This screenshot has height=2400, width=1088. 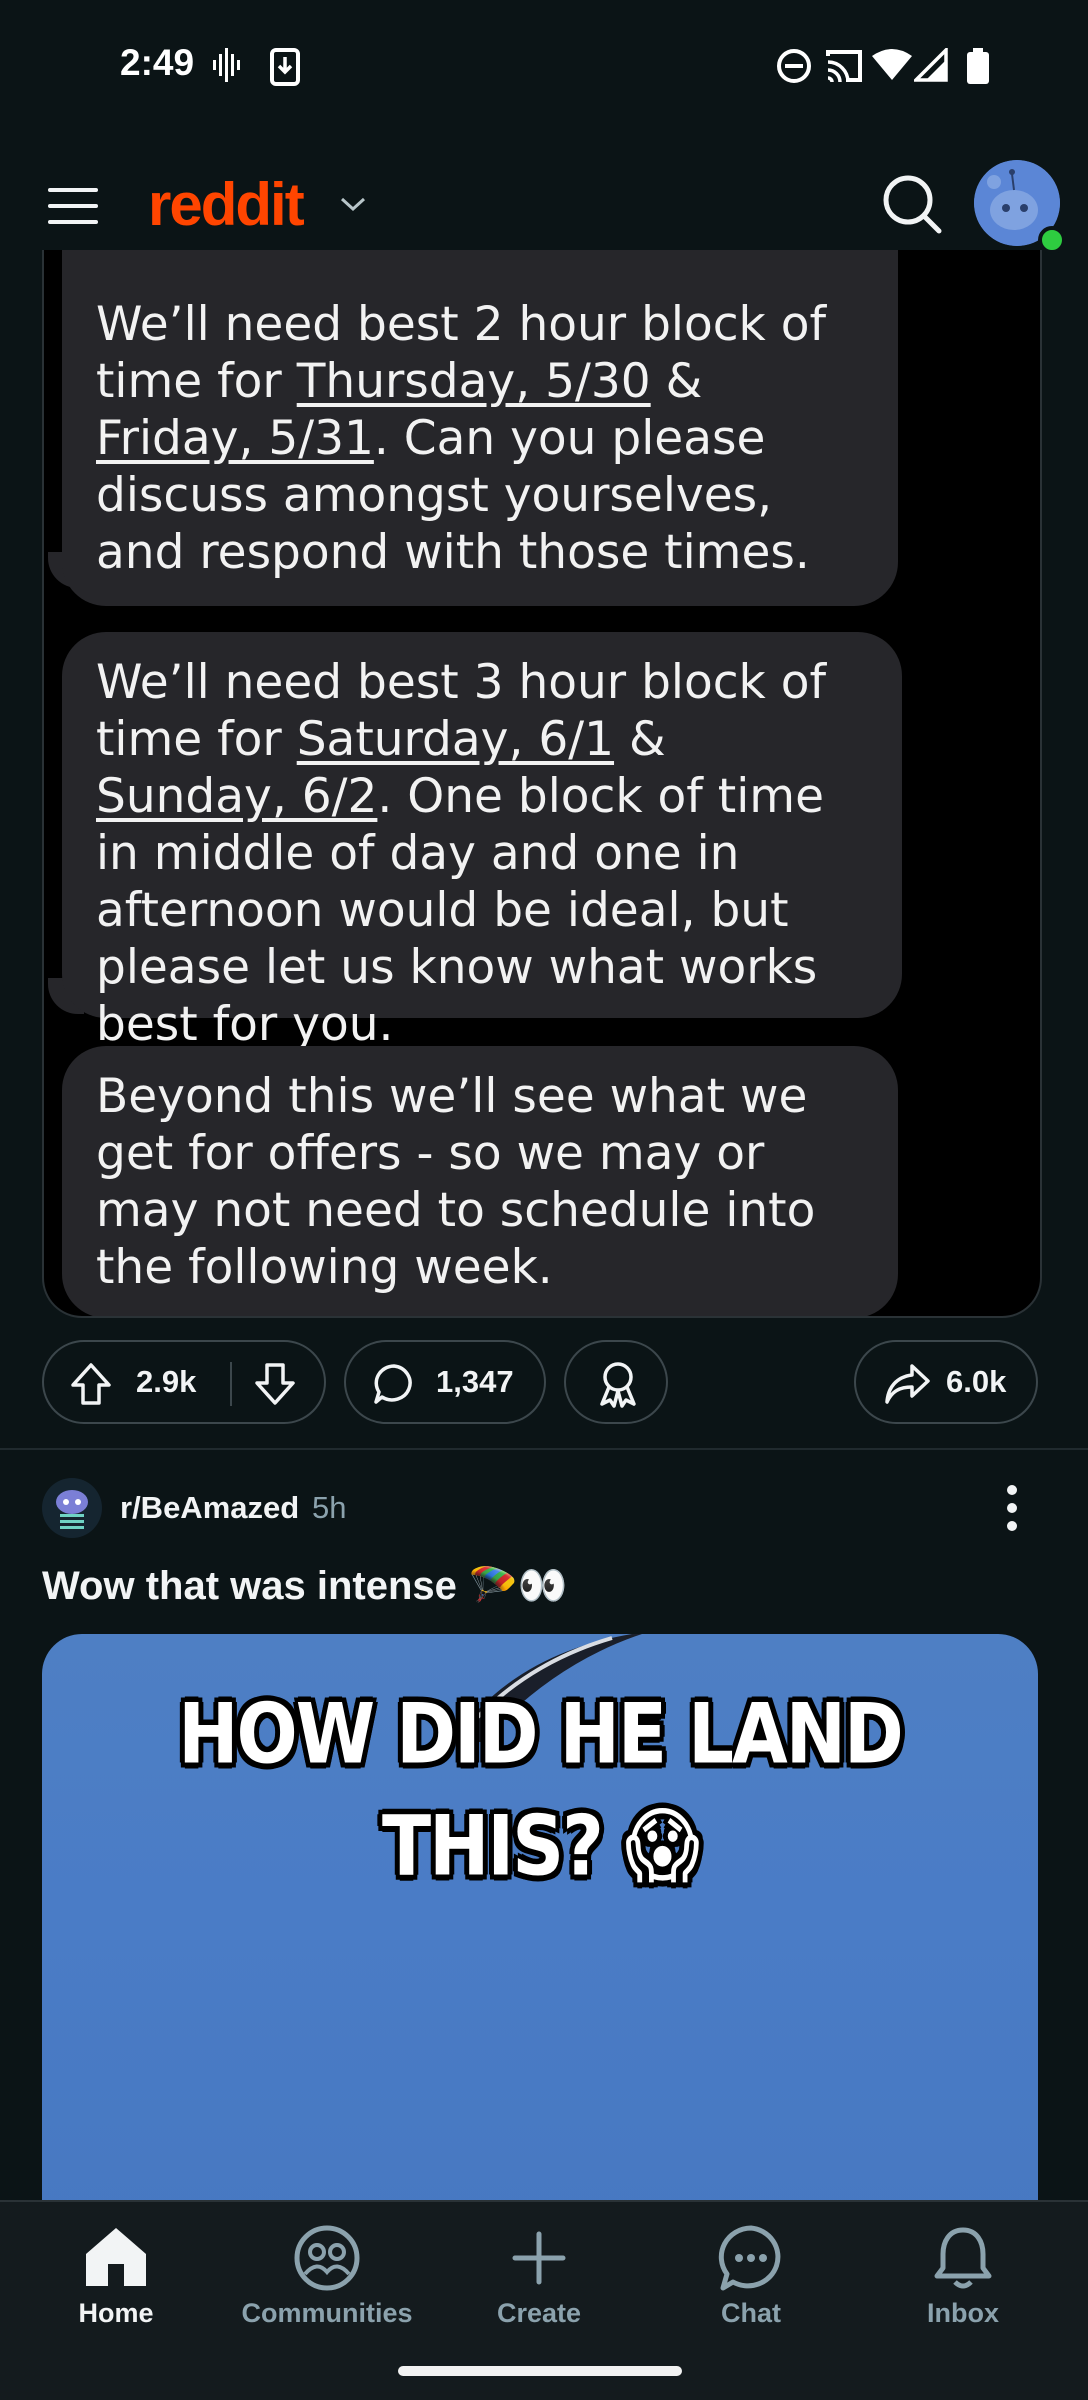 What do you see at coordinates (976, 1381) in the screenshot?
I see `share-count: 6.0k` at bounding box center [976, 1381].